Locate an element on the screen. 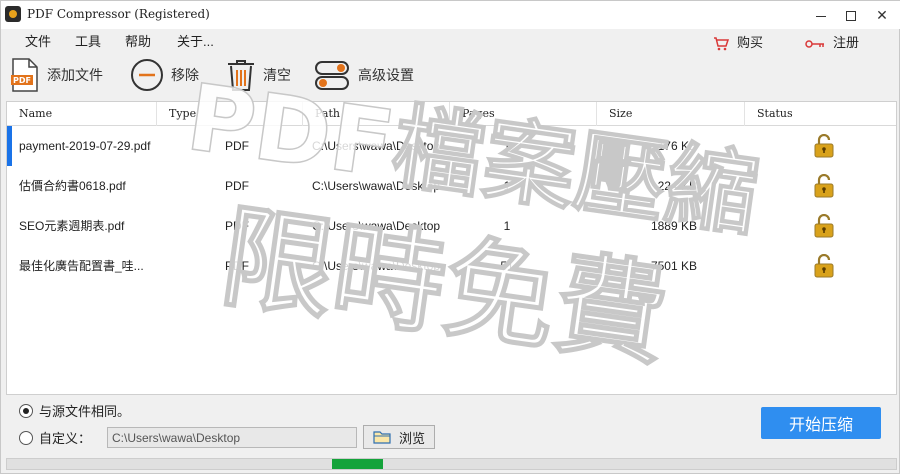 The image size is (900, 474). file-size: 7501 KB is located at coordinates (673, 266).